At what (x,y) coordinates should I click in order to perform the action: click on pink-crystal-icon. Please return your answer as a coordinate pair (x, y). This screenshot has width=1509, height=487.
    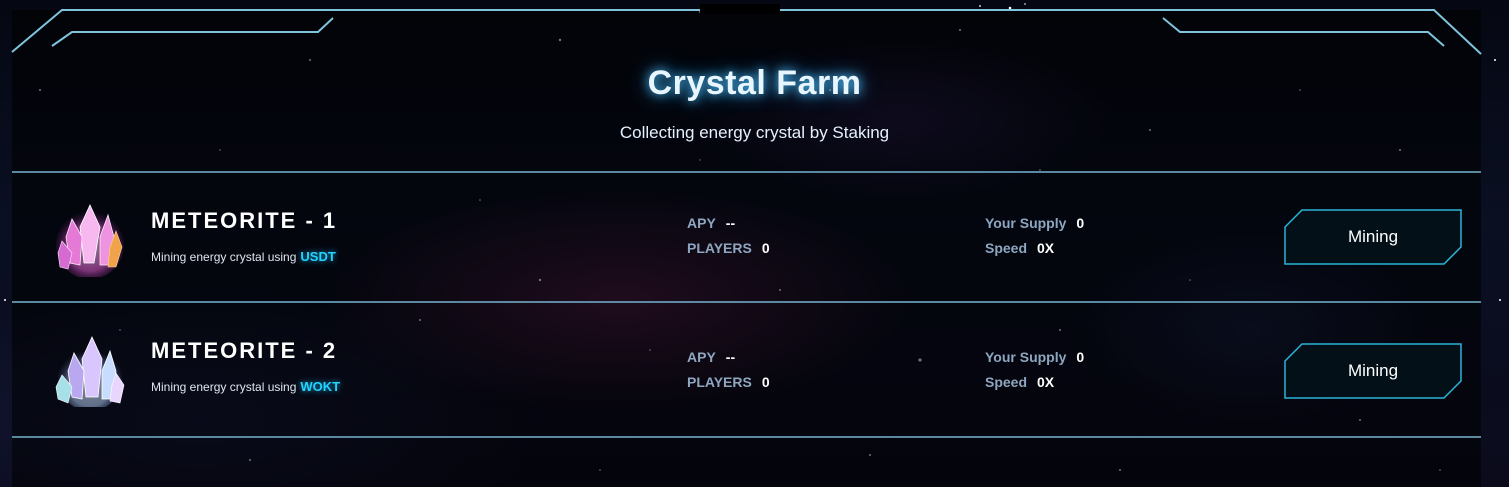
    Looking at the image, I should click on (90, 240).